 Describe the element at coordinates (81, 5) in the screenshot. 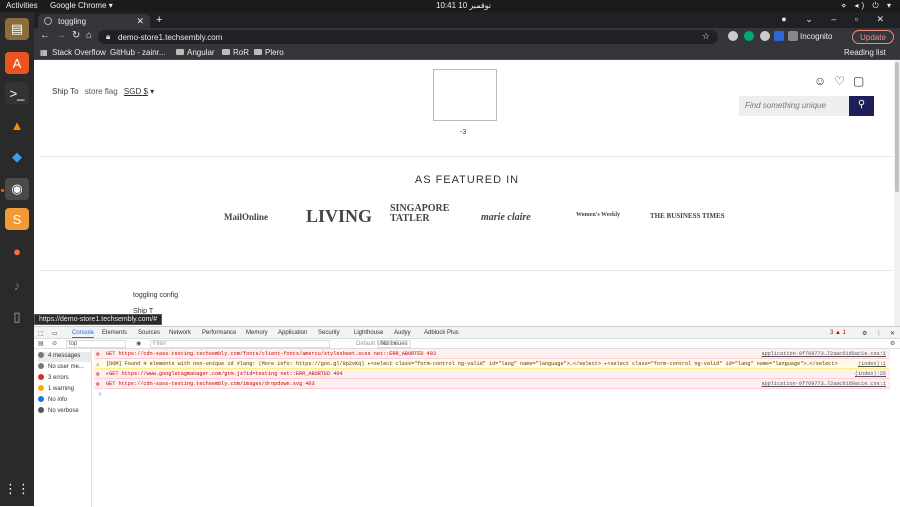

I see `app-menu: Google Chrome ▾` at that location.